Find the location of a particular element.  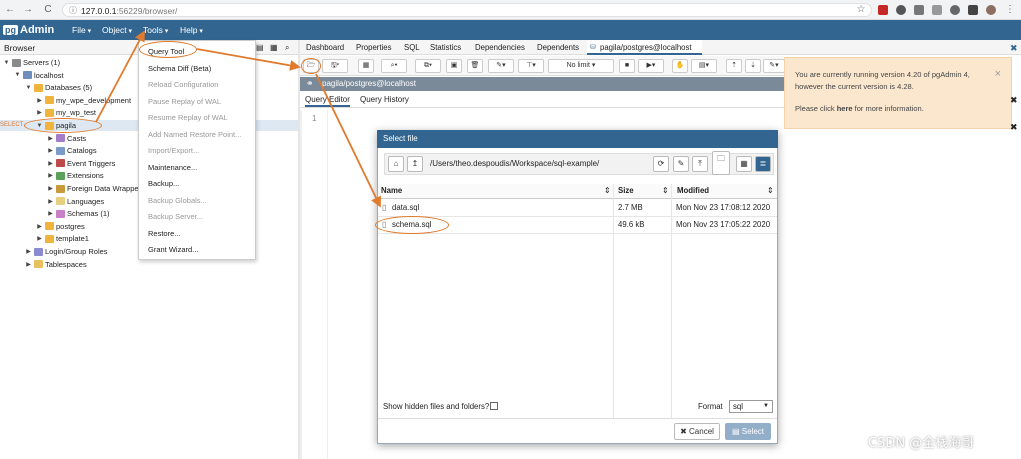

watermark: CSDN @全栈海哥 is located at coordinates (921, 443).